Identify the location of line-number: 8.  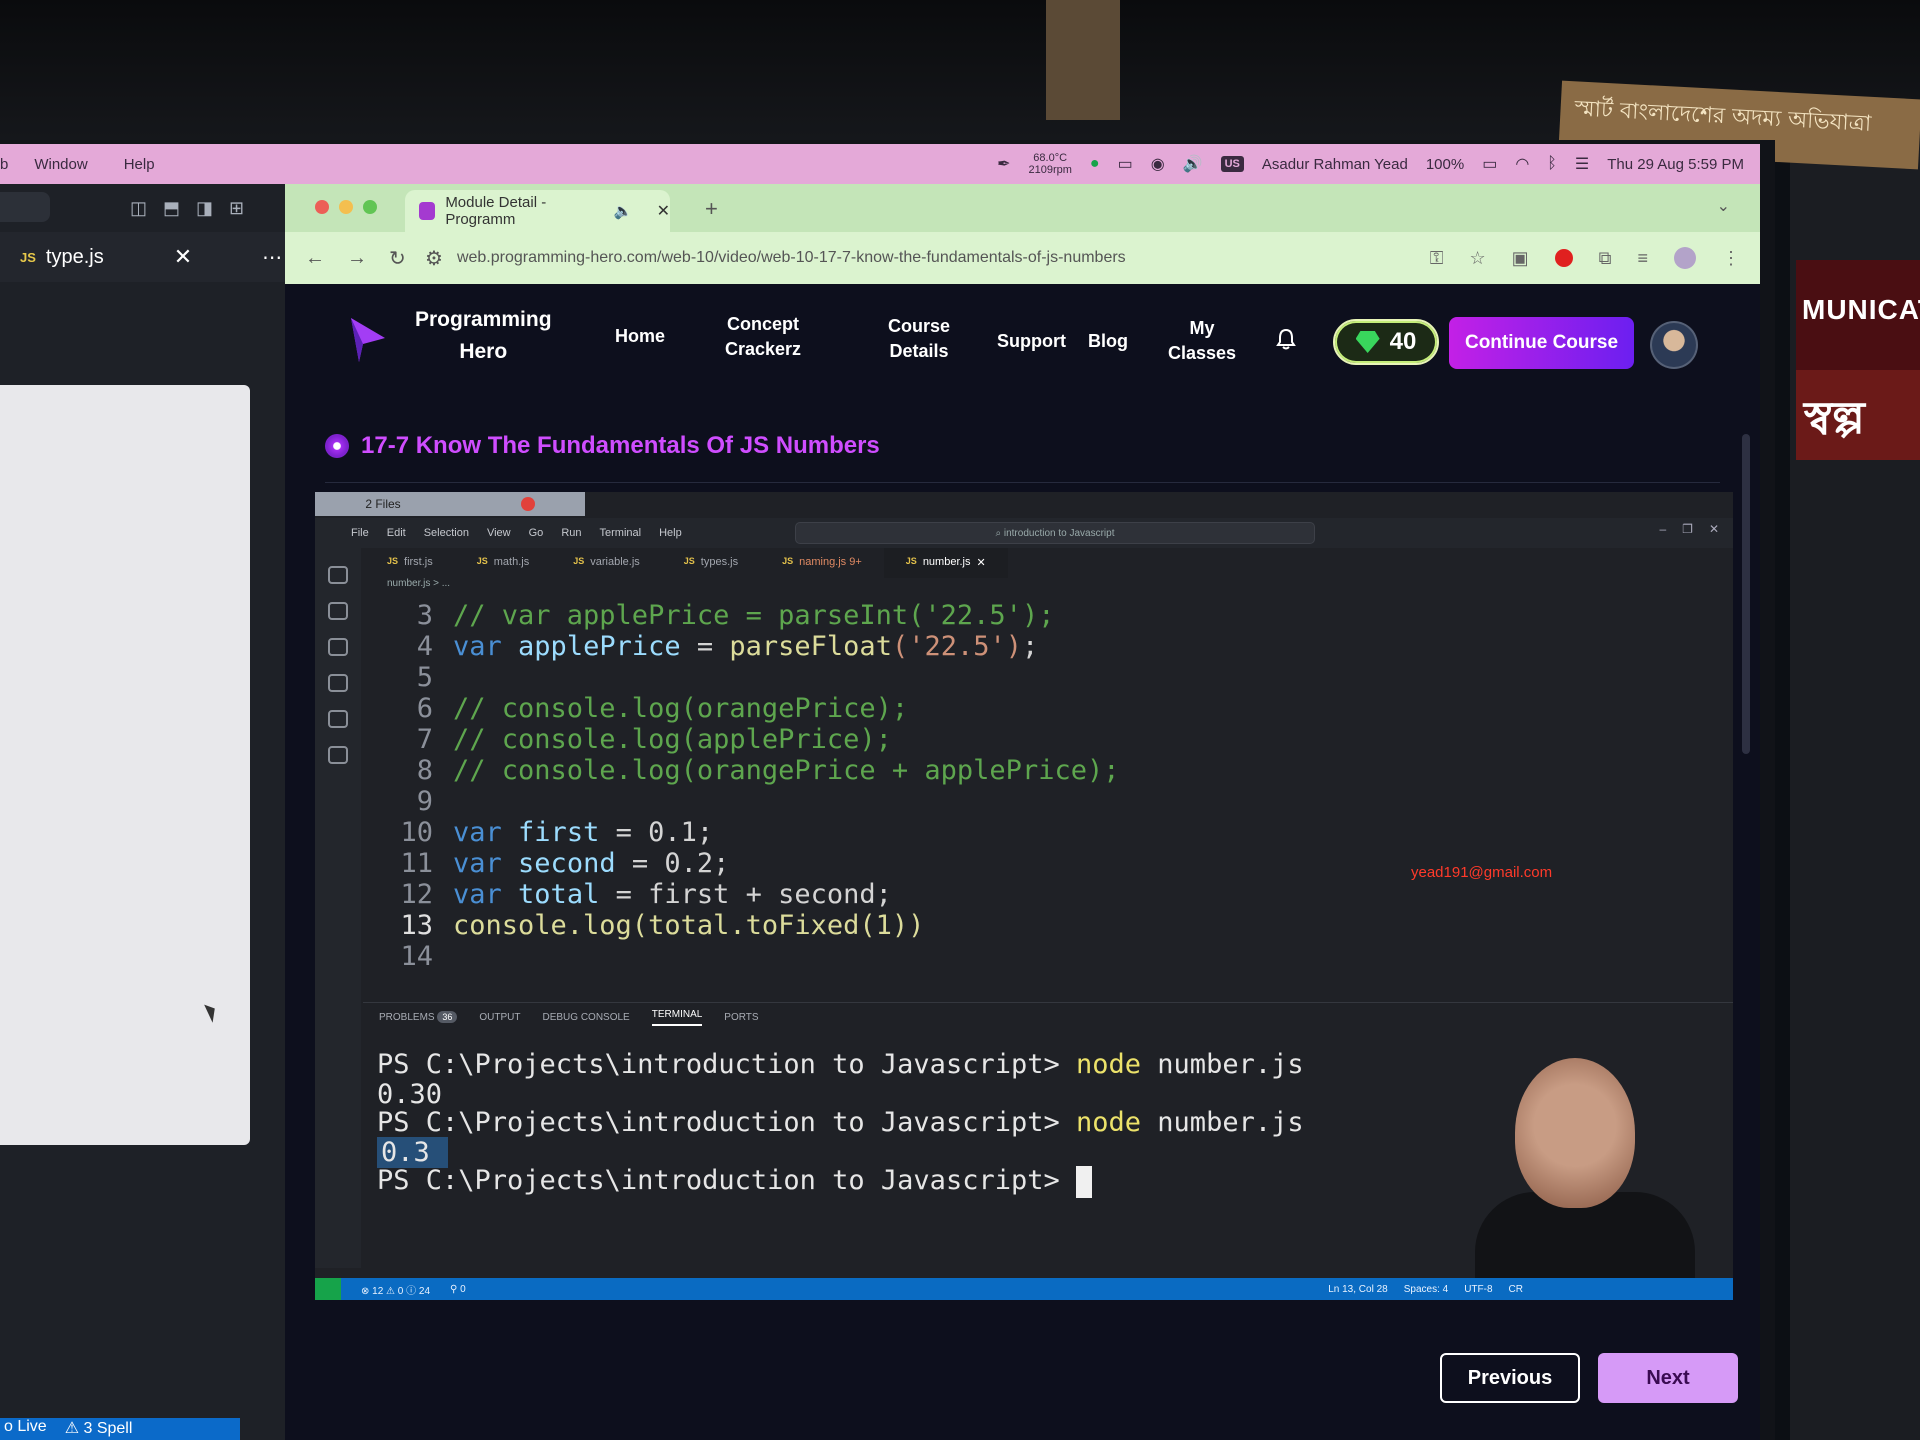
(424, 770).